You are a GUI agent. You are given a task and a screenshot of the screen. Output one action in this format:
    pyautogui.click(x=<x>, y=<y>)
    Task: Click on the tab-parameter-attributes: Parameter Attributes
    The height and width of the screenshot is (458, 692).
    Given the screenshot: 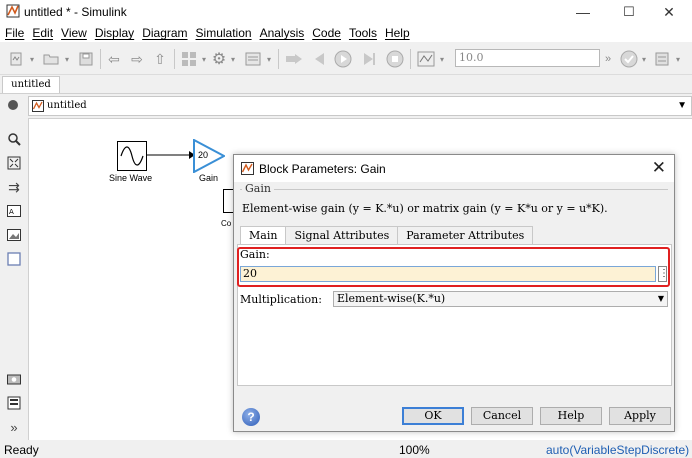 What is the action you would take?
    pyautogui.click(x=465, y=235)
    